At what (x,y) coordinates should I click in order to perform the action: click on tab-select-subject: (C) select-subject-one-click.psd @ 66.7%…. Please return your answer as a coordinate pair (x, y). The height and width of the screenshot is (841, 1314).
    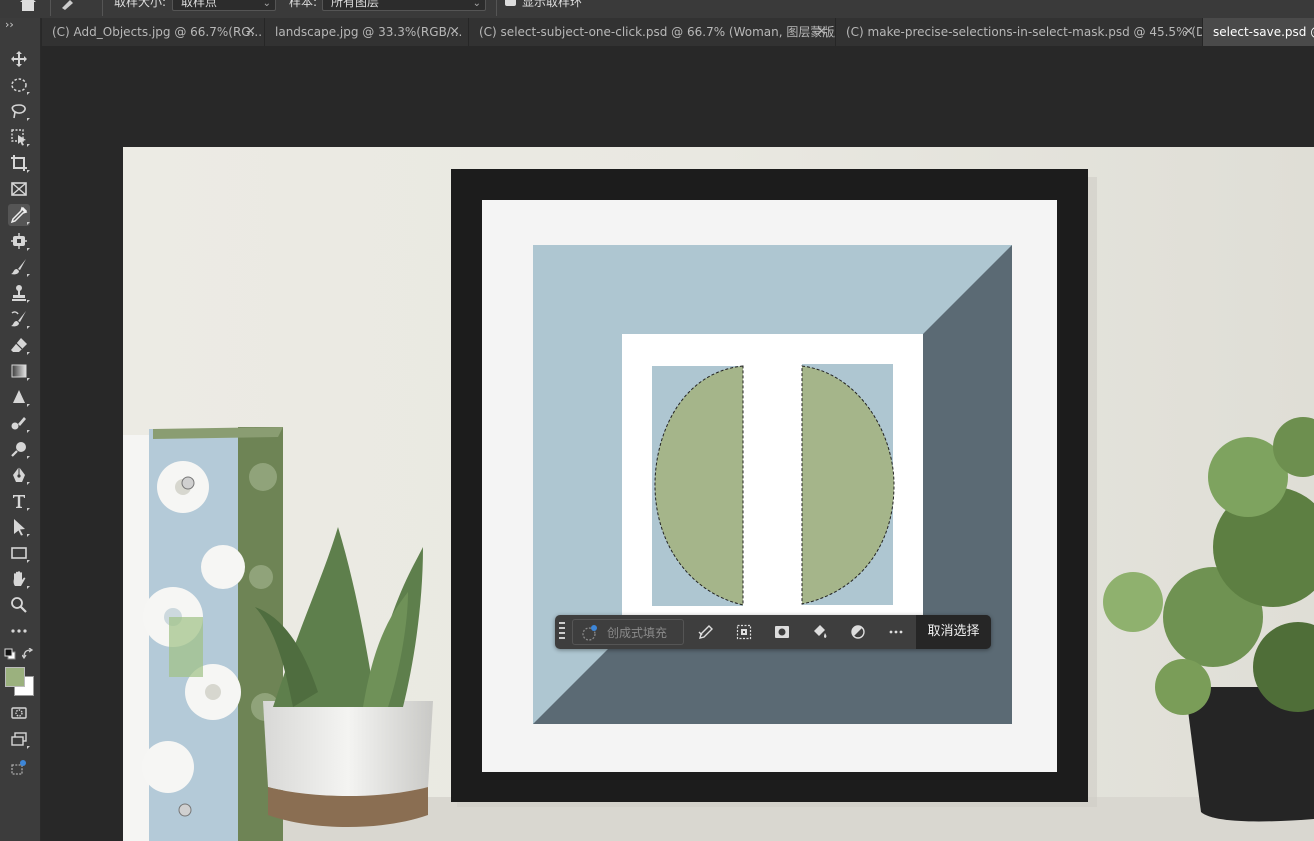
    Looking at the image, I should click on (652, 32).